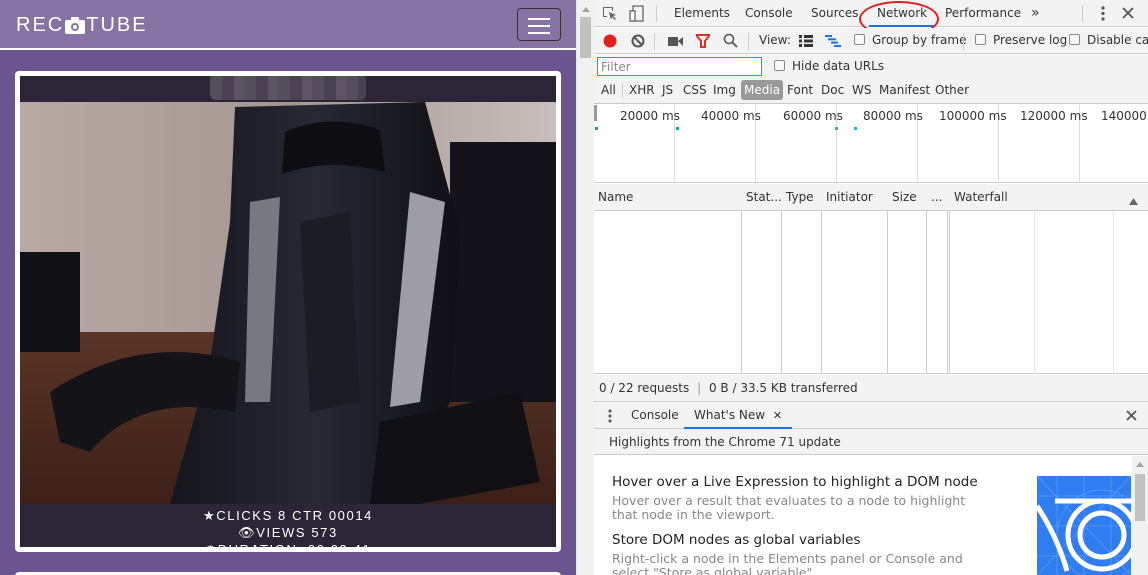 This screenshot has width=1148, height=575. I want to click on disable-cache-checkbox, so click(1074, 39).